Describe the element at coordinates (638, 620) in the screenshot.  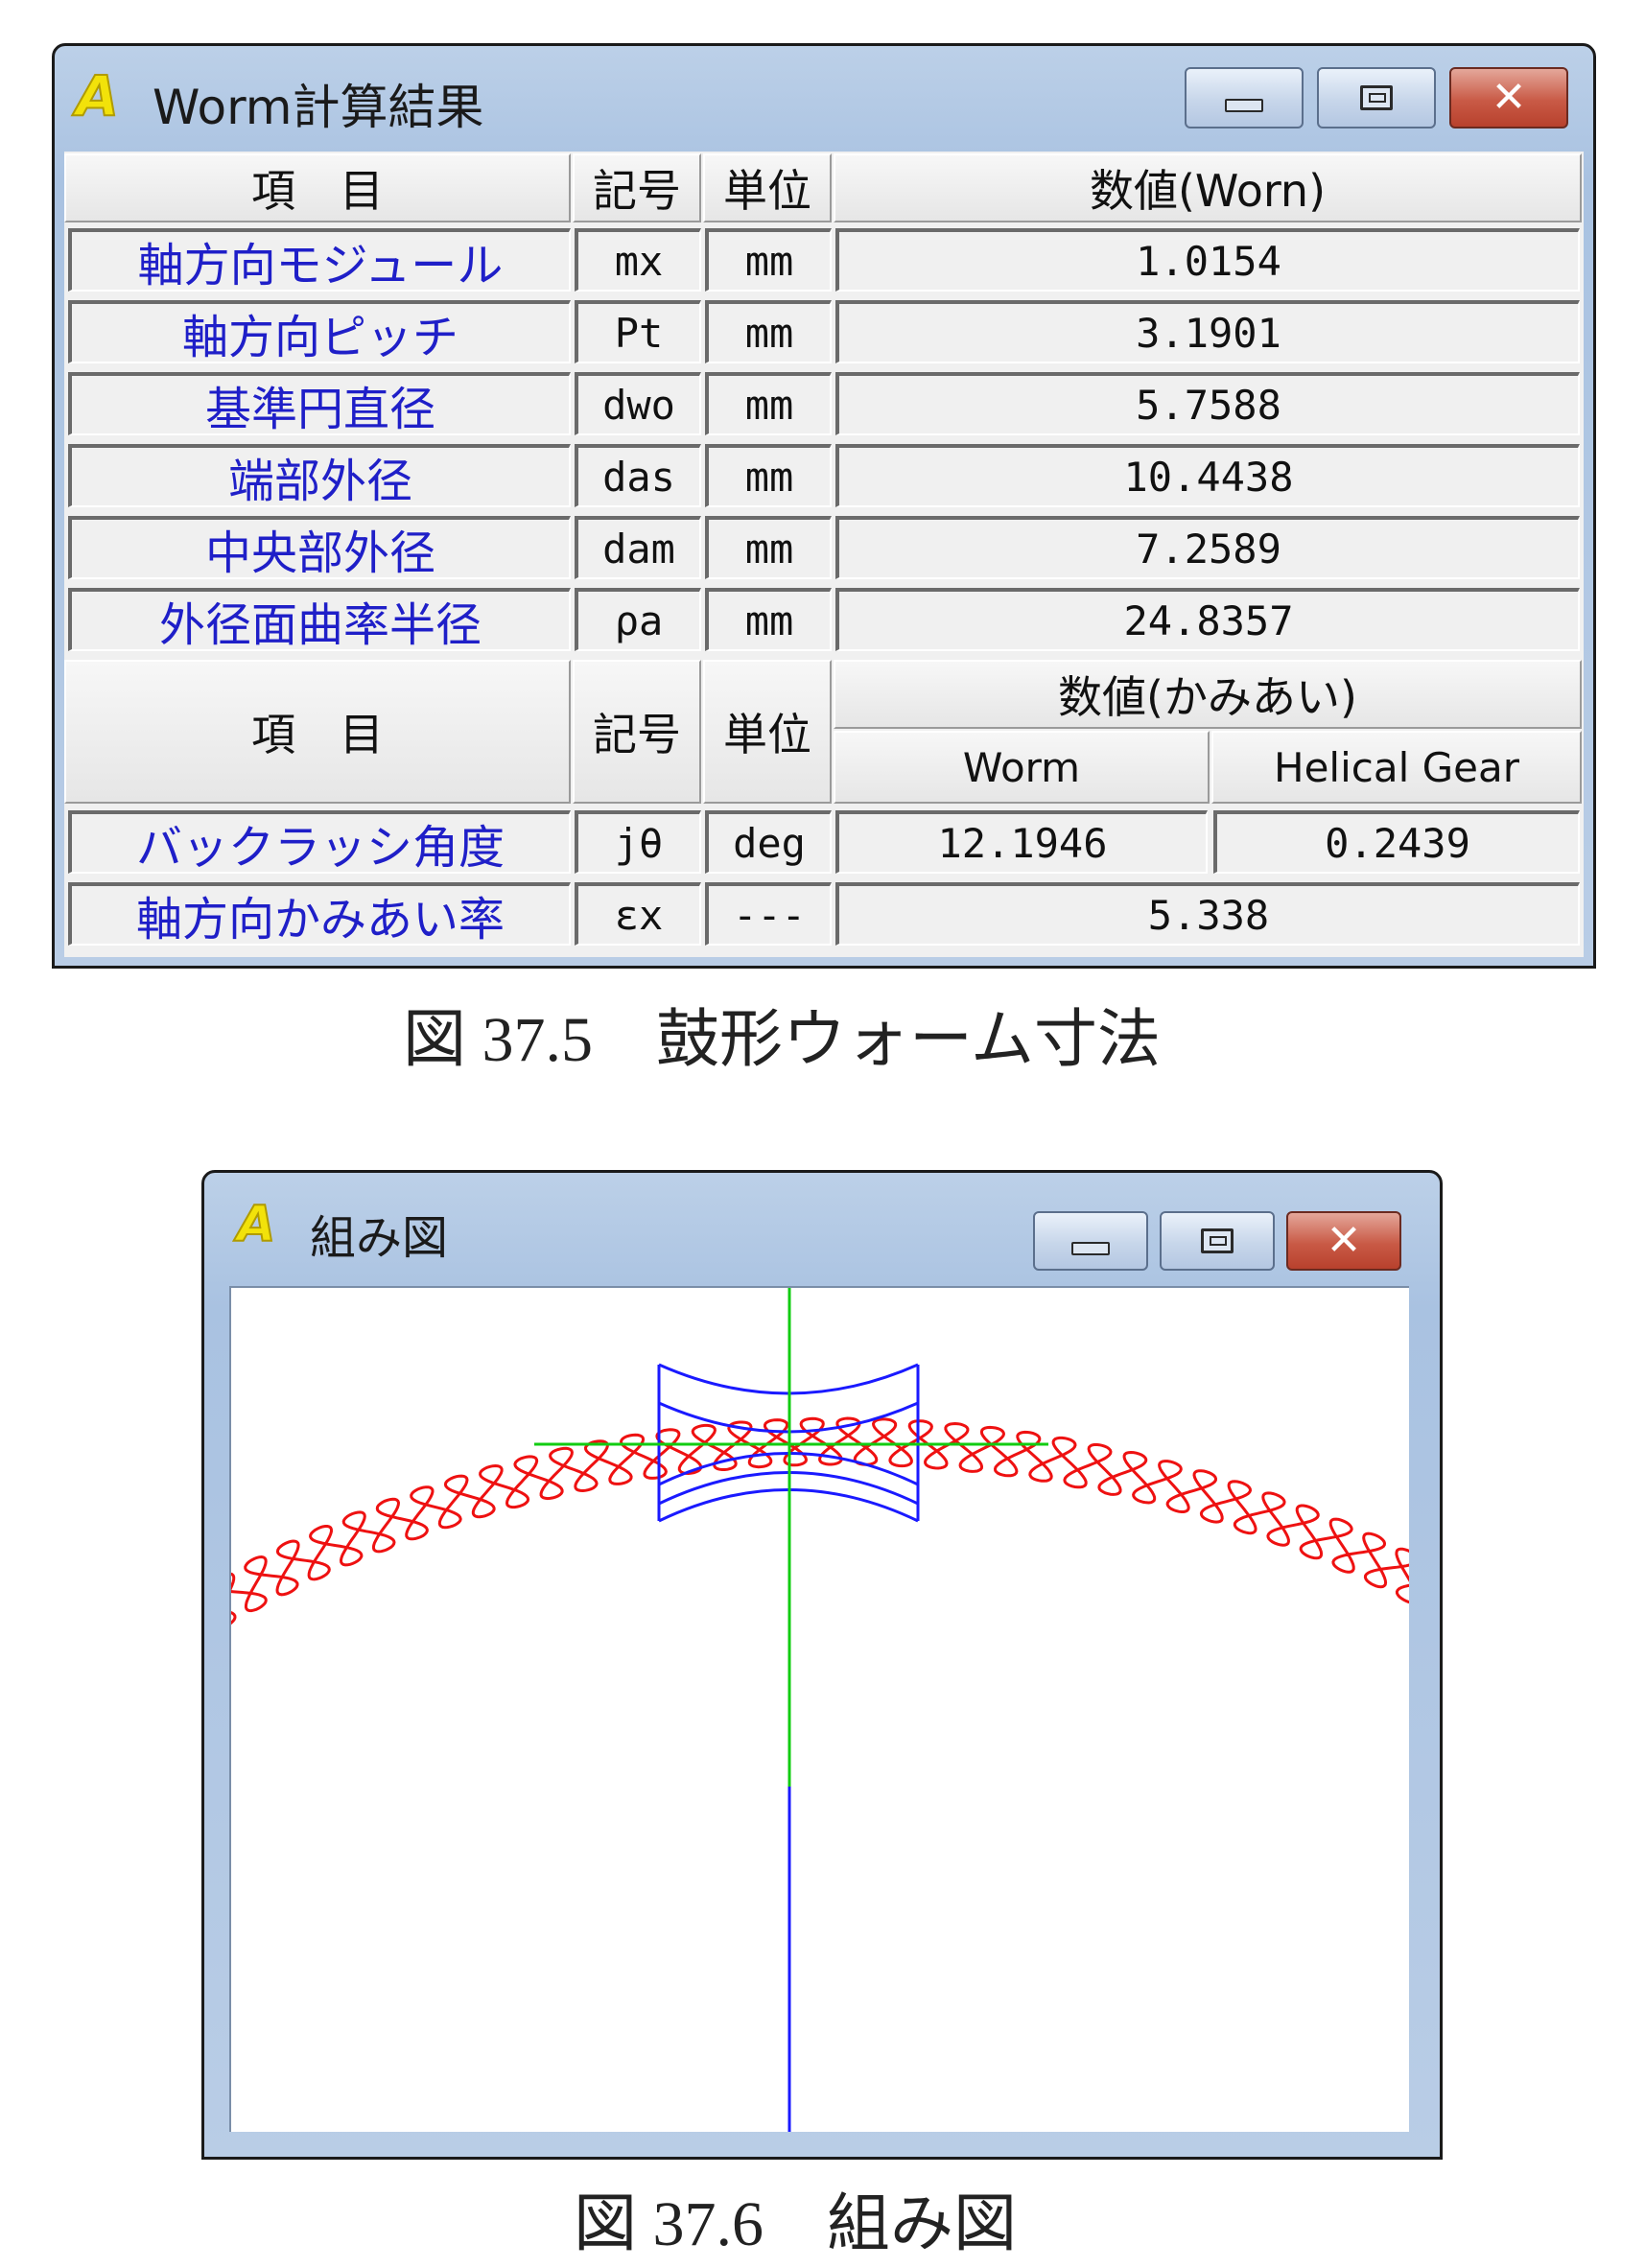
I see `row-symbol: ρa` at that location.